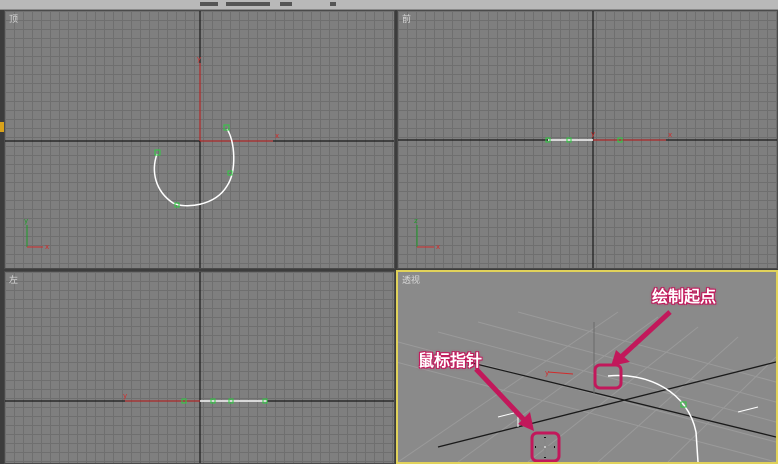  What do you see at coordinates (13, 279) in the screenshot?
I see `viewport-label-left: 左` at bounding box center [13, 279].